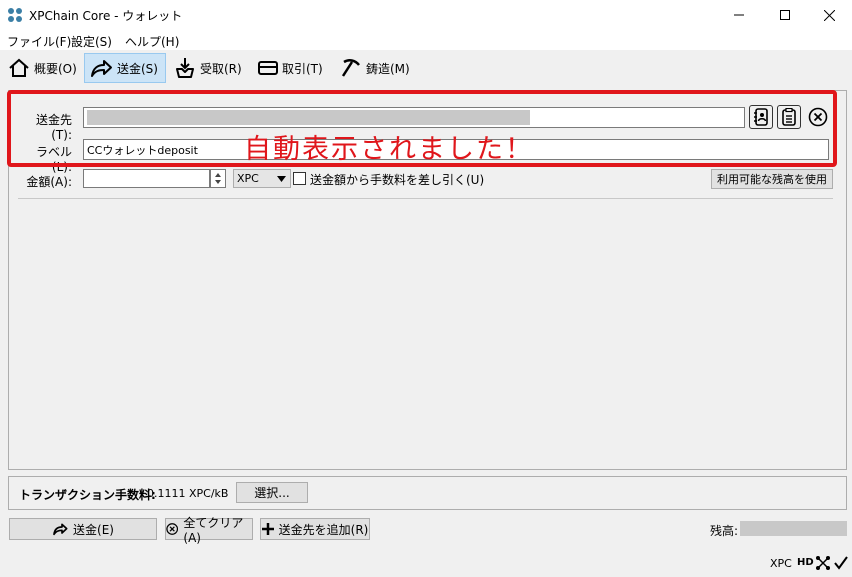  I want to click on menu-file: ファイル(F), so click(39, 41).